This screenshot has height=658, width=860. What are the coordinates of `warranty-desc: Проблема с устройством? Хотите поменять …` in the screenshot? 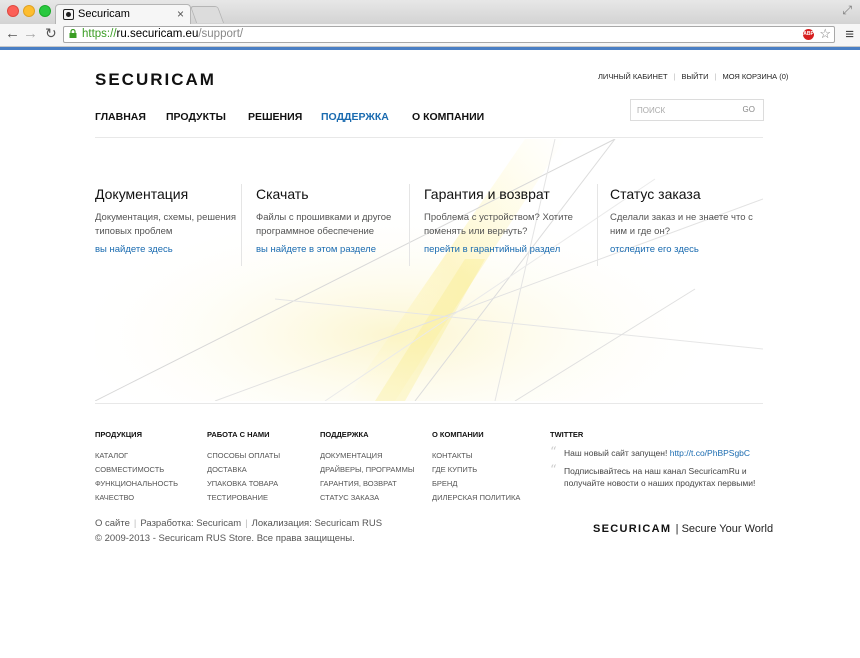 It's located at (498, 224).